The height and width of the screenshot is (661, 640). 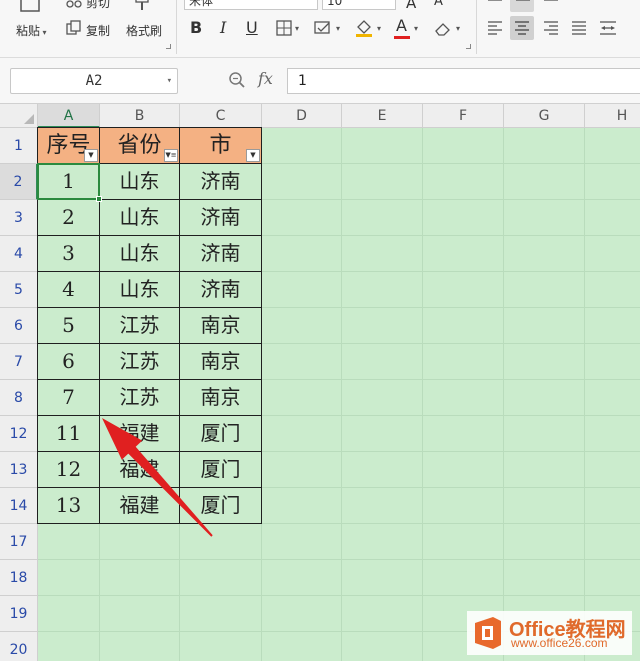 What do you see at coordinates (74, 4) in the screenshot?
I see `scissors-icon` at bounding box center [74, 4].